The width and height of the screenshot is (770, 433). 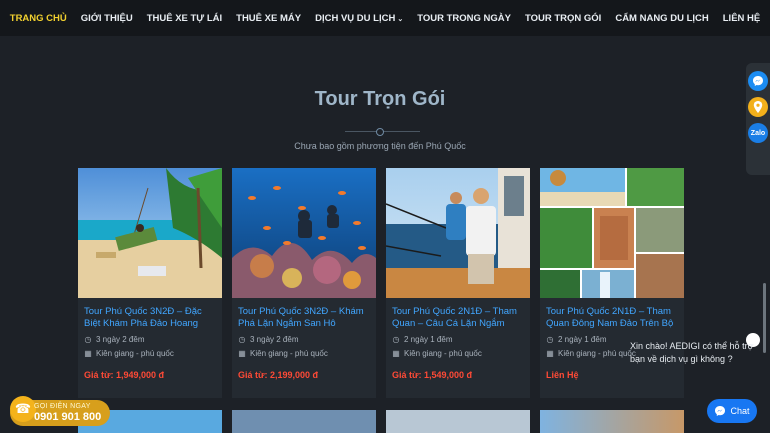 I want to click on zalo-icon: Zalo, so click(x=758, y=133).